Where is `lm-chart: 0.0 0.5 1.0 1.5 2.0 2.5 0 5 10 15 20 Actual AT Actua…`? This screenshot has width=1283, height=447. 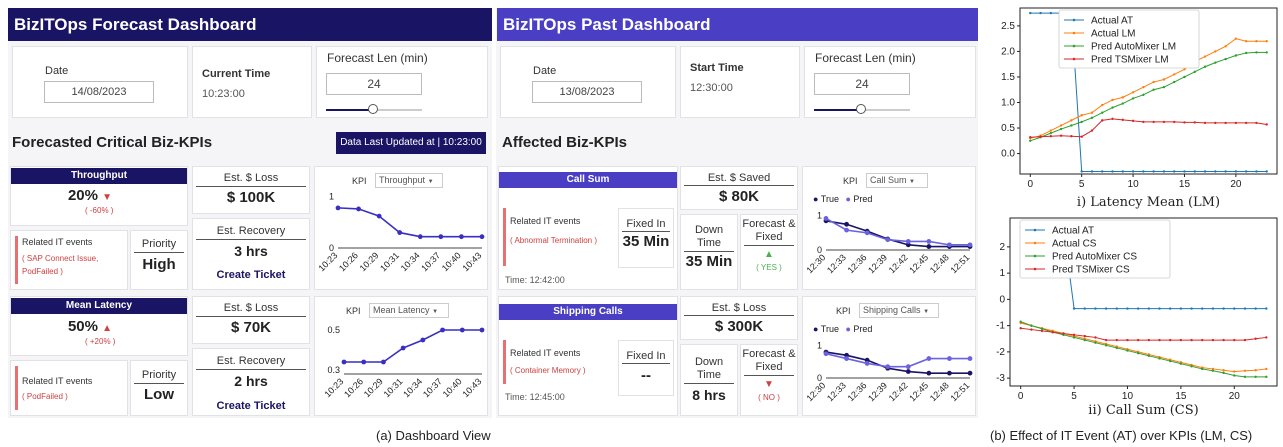 lm-chart: 0.0 0.5 1.0 1.5 2.0 2.5 0 5 10 15 20 Actual AT Actua… is located at coordinates (1139, 108).